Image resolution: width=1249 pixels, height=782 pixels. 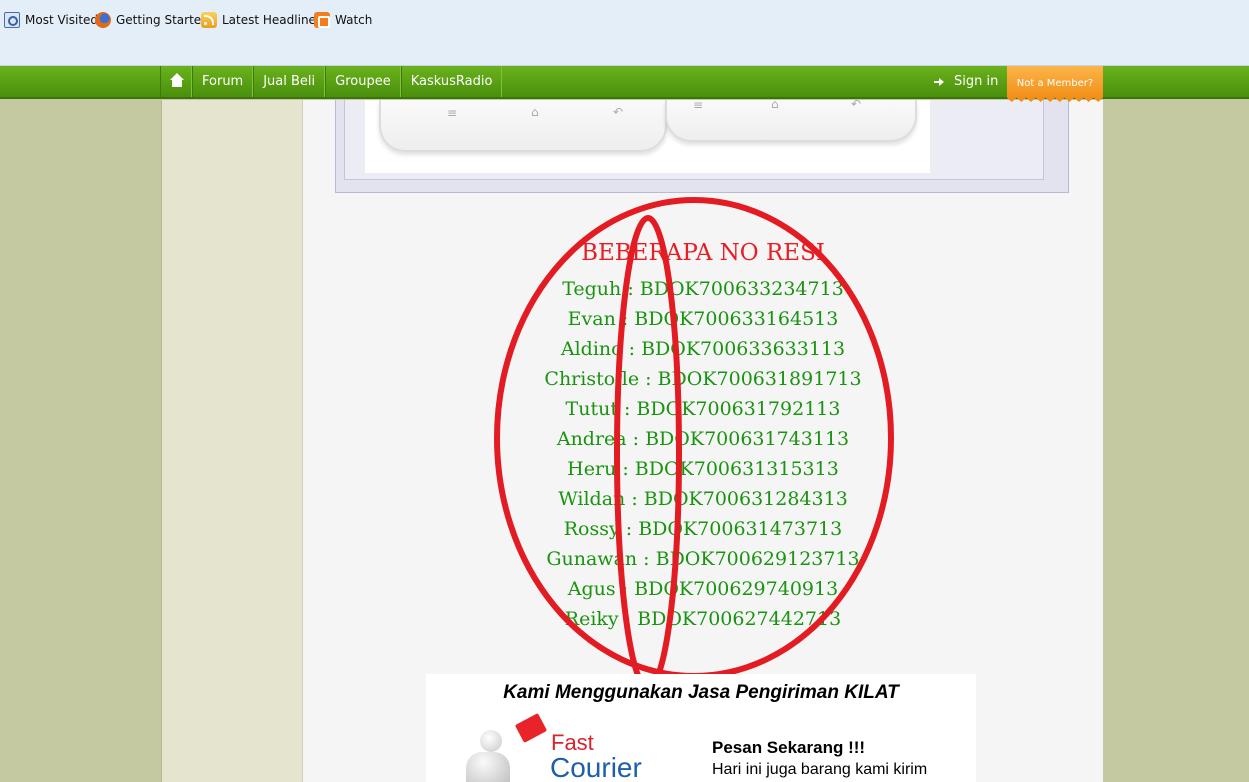 What do you see at coordinates (176, 81) in the screenshot?
I see `home-icon` at bounding box center [176, 81].